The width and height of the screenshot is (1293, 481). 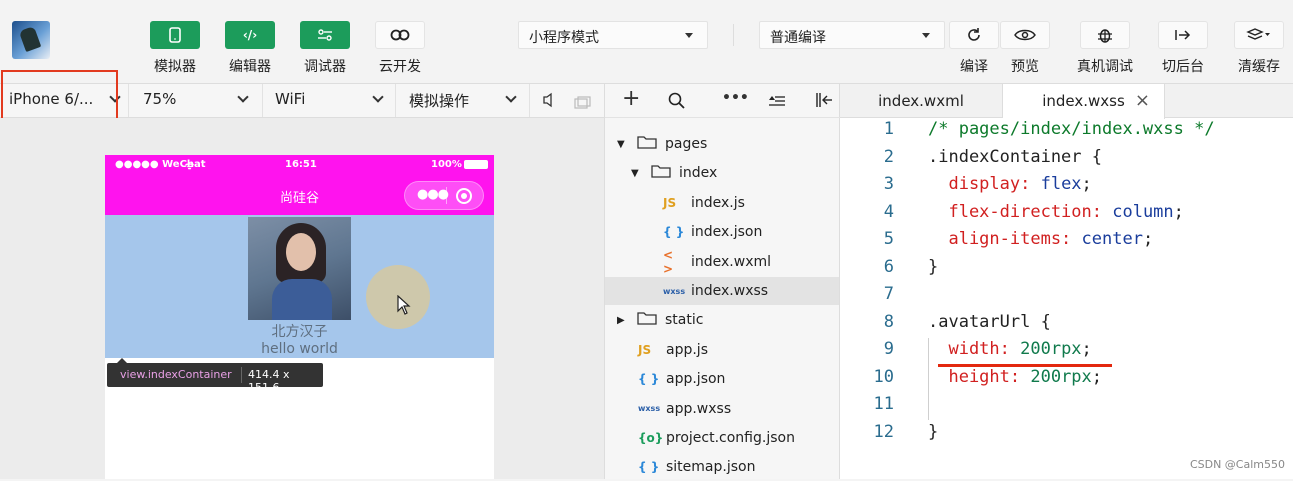 I want to click on js-file-icon: JS, so click(x=674, y=203).